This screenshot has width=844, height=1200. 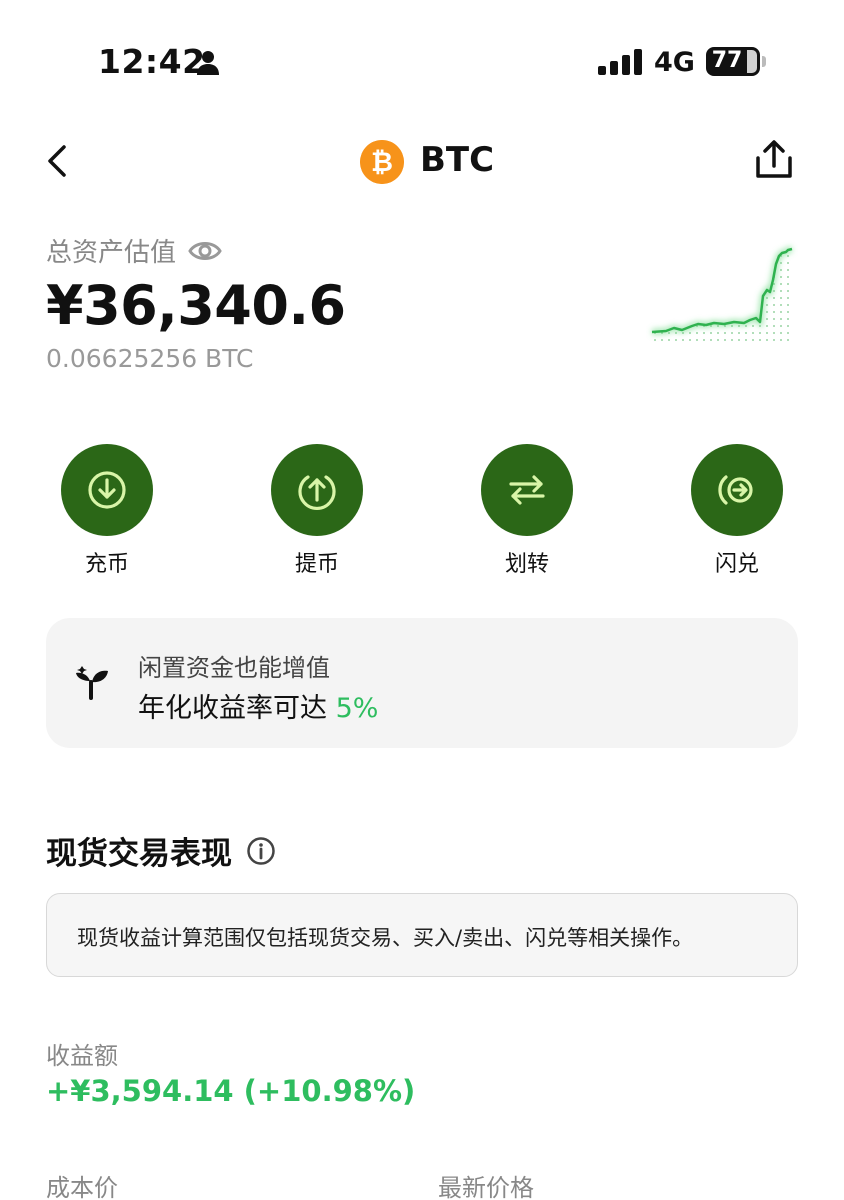 I want to click on spot-note-text: 现货收益计算范围仅包括现货交易、买入/卖出、闪兑等相关操作。, so click(x=385, y=938).